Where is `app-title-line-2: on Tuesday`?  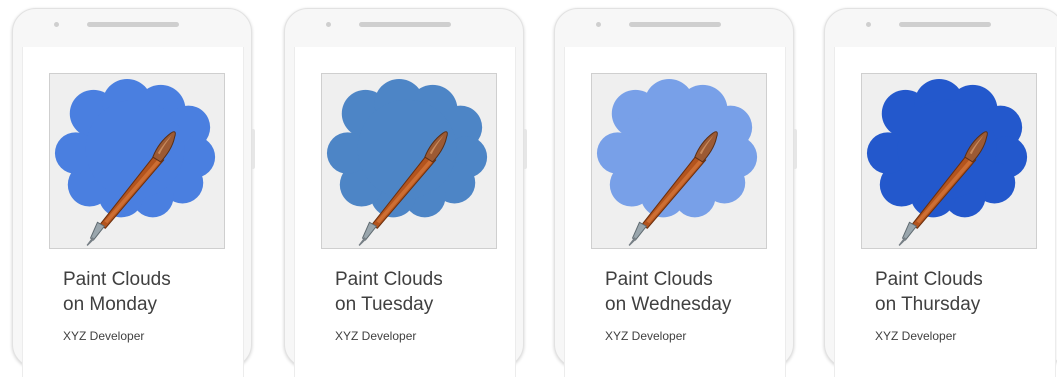
app-title-line-2: on Tuesday is located at coordinates (384, 304).